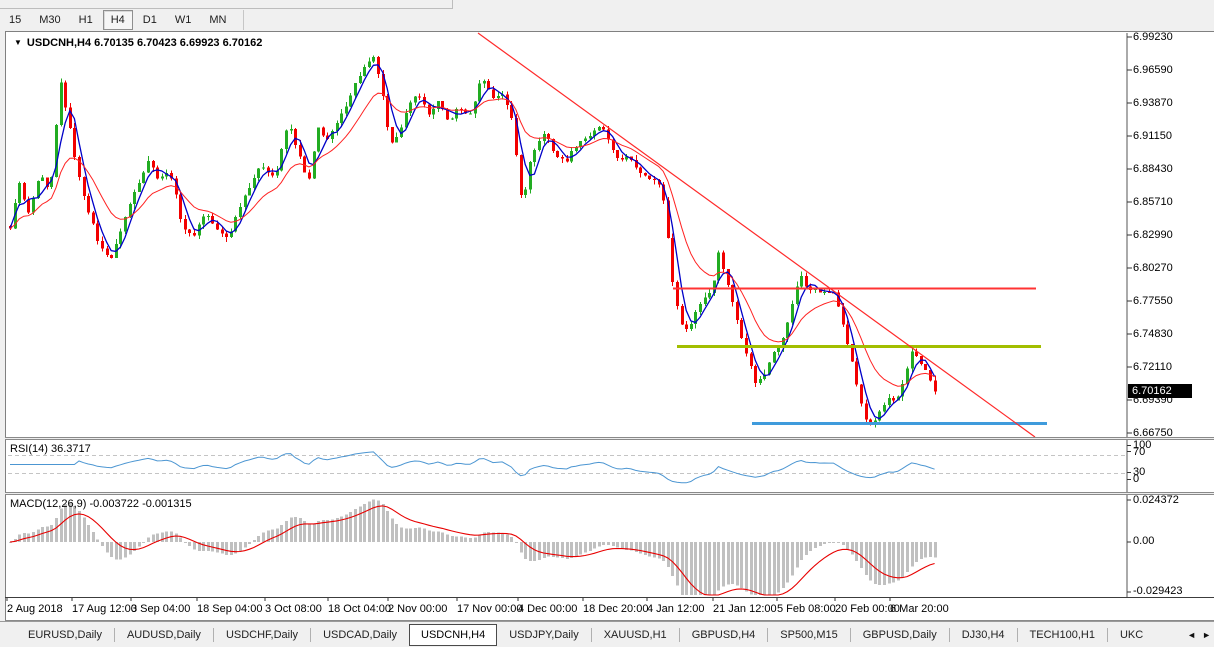 This screenshot has width=1214, height=647. I want to click on timeframe-button-15: 15, so click(15, 20).